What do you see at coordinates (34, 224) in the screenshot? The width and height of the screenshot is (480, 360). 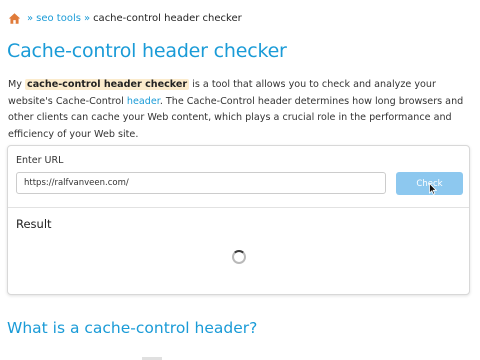 I see `result-heading: Result` at bounding box center [34, 224].